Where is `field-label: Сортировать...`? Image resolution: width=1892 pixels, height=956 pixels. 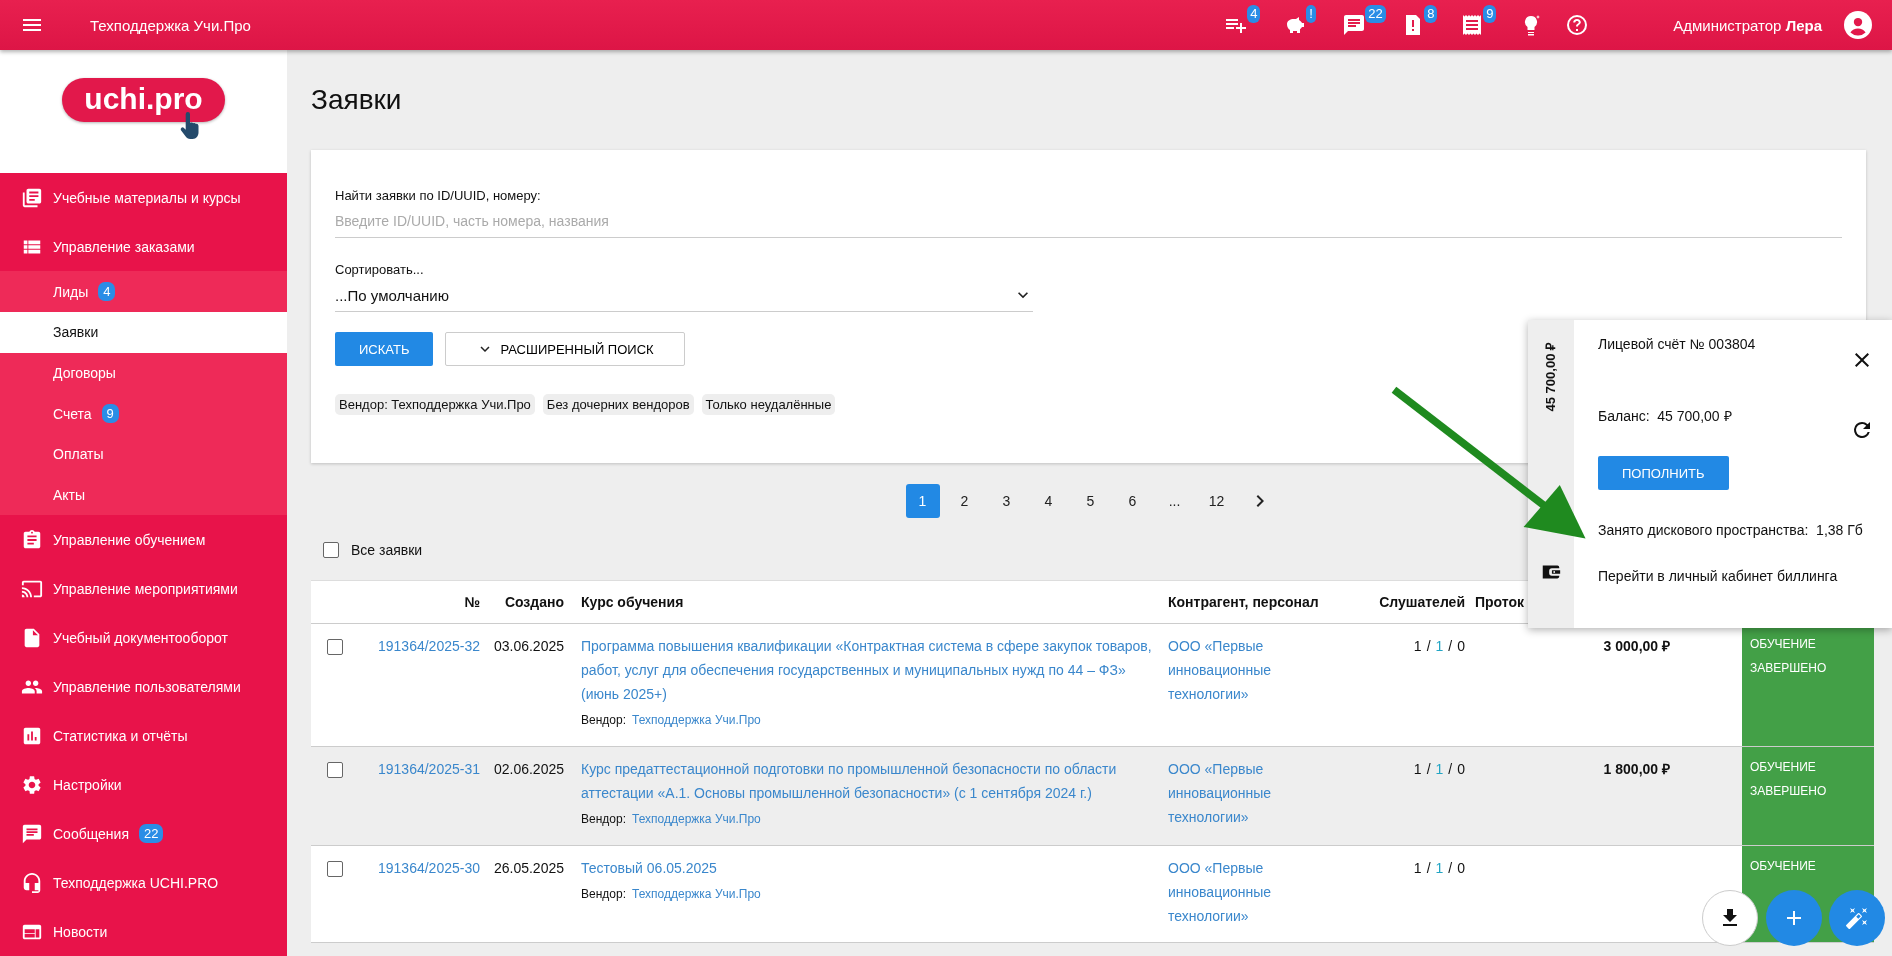 field-label: Сортировать... is located at coordinates (380, 269).